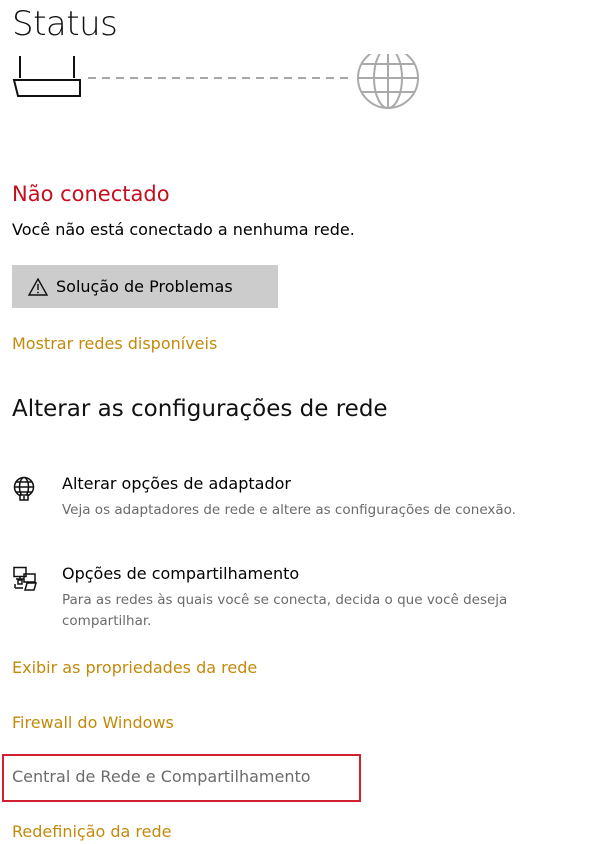 The image size is (589, 844). I want to click on connection-graphic, so click(215, 81).